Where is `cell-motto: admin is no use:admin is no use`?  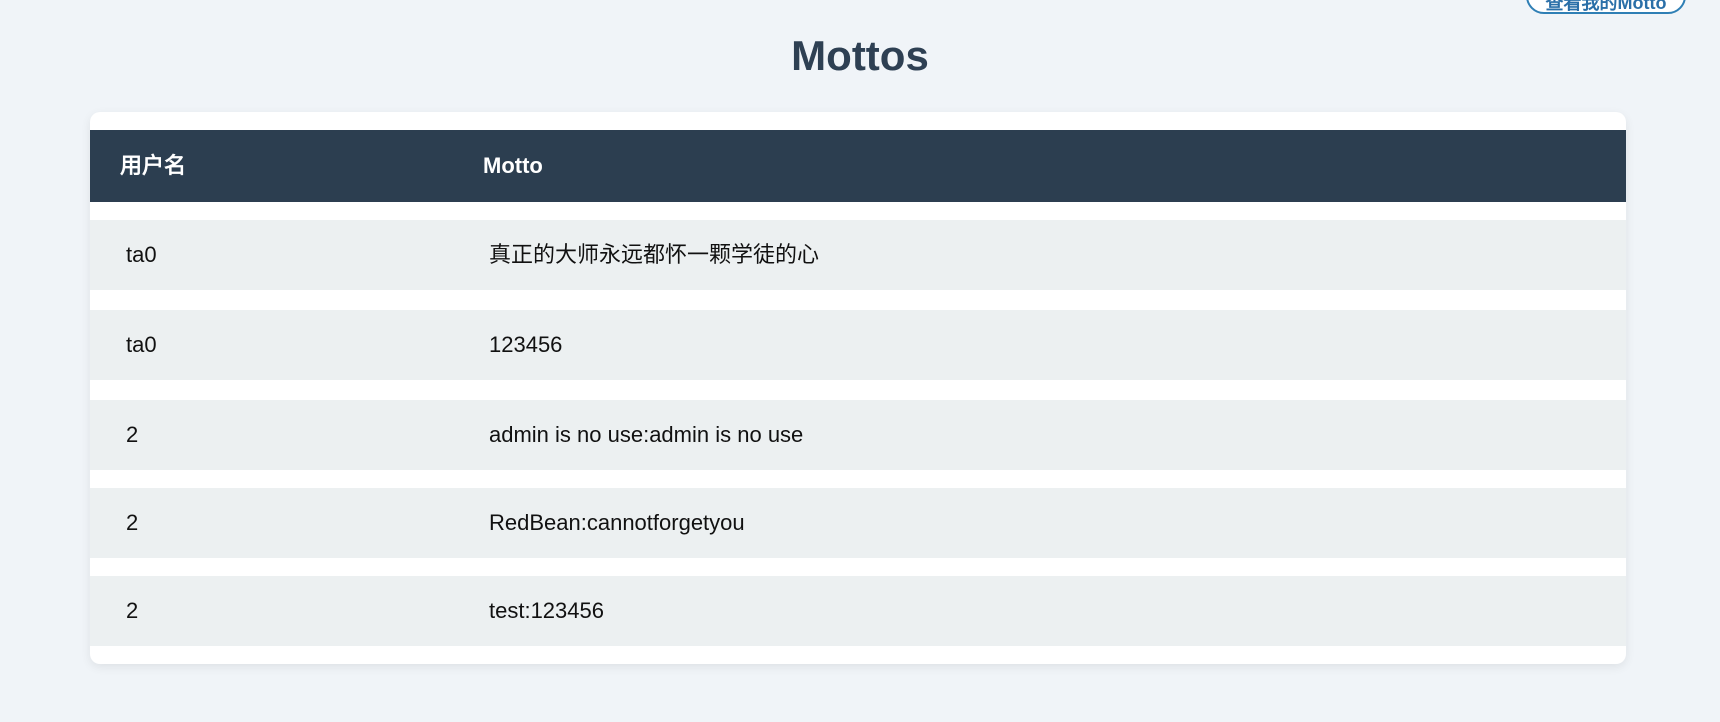
cell-motto: admin is no use:admin is no use is located at coordinates (646, 434).